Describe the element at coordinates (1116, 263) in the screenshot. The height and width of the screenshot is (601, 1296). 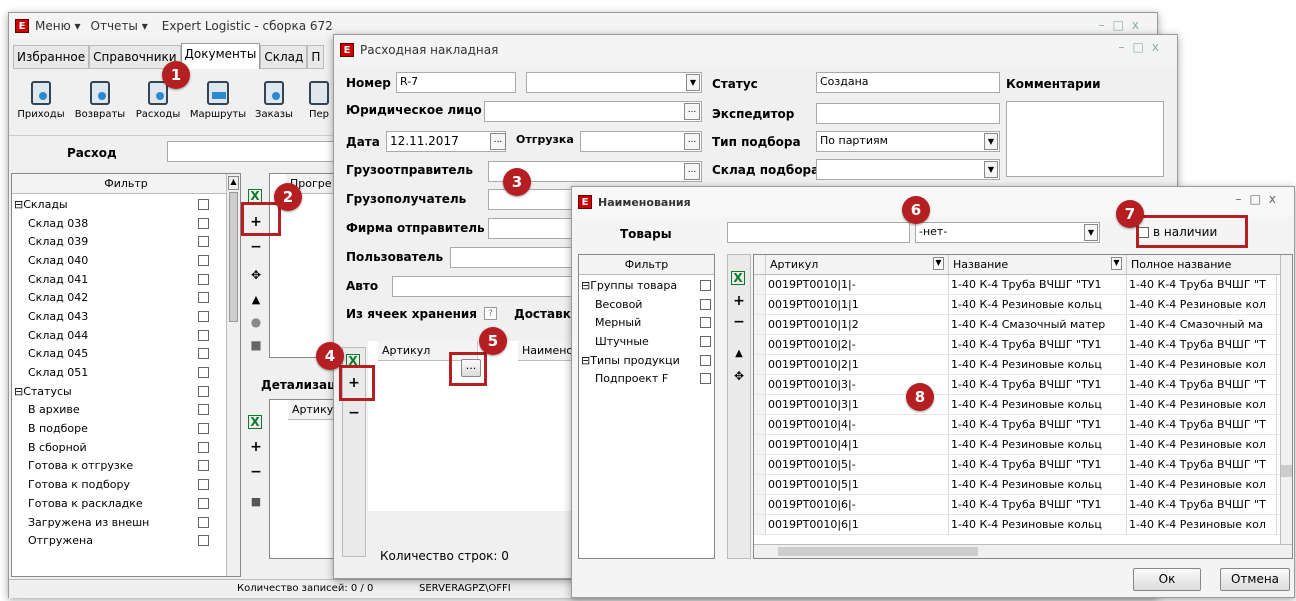
I see `name-filter-icon: ▼` at that location.